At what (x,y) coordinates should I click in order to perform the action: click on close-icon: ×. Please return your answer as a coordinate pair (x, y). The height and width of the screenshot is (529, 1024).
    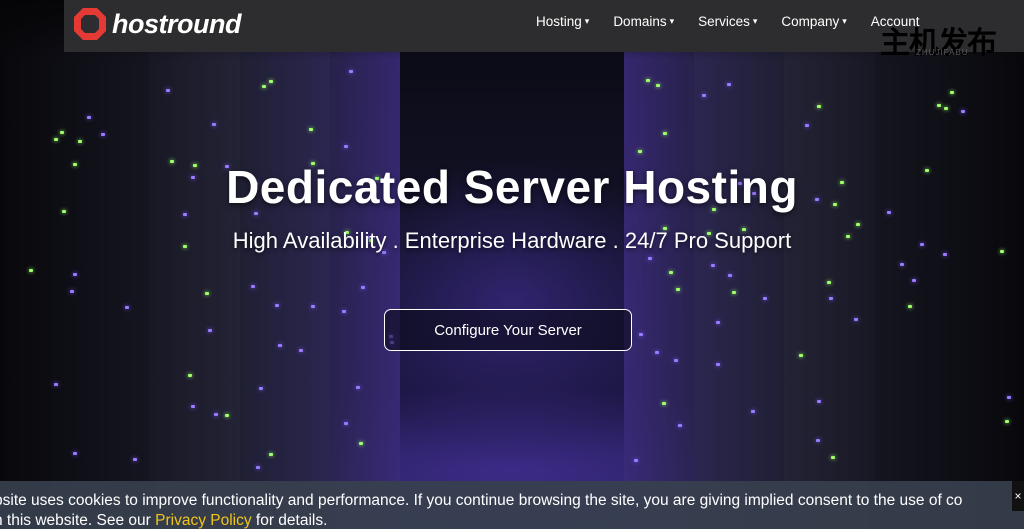
    Looking at the image, I should click on (1018, 496).